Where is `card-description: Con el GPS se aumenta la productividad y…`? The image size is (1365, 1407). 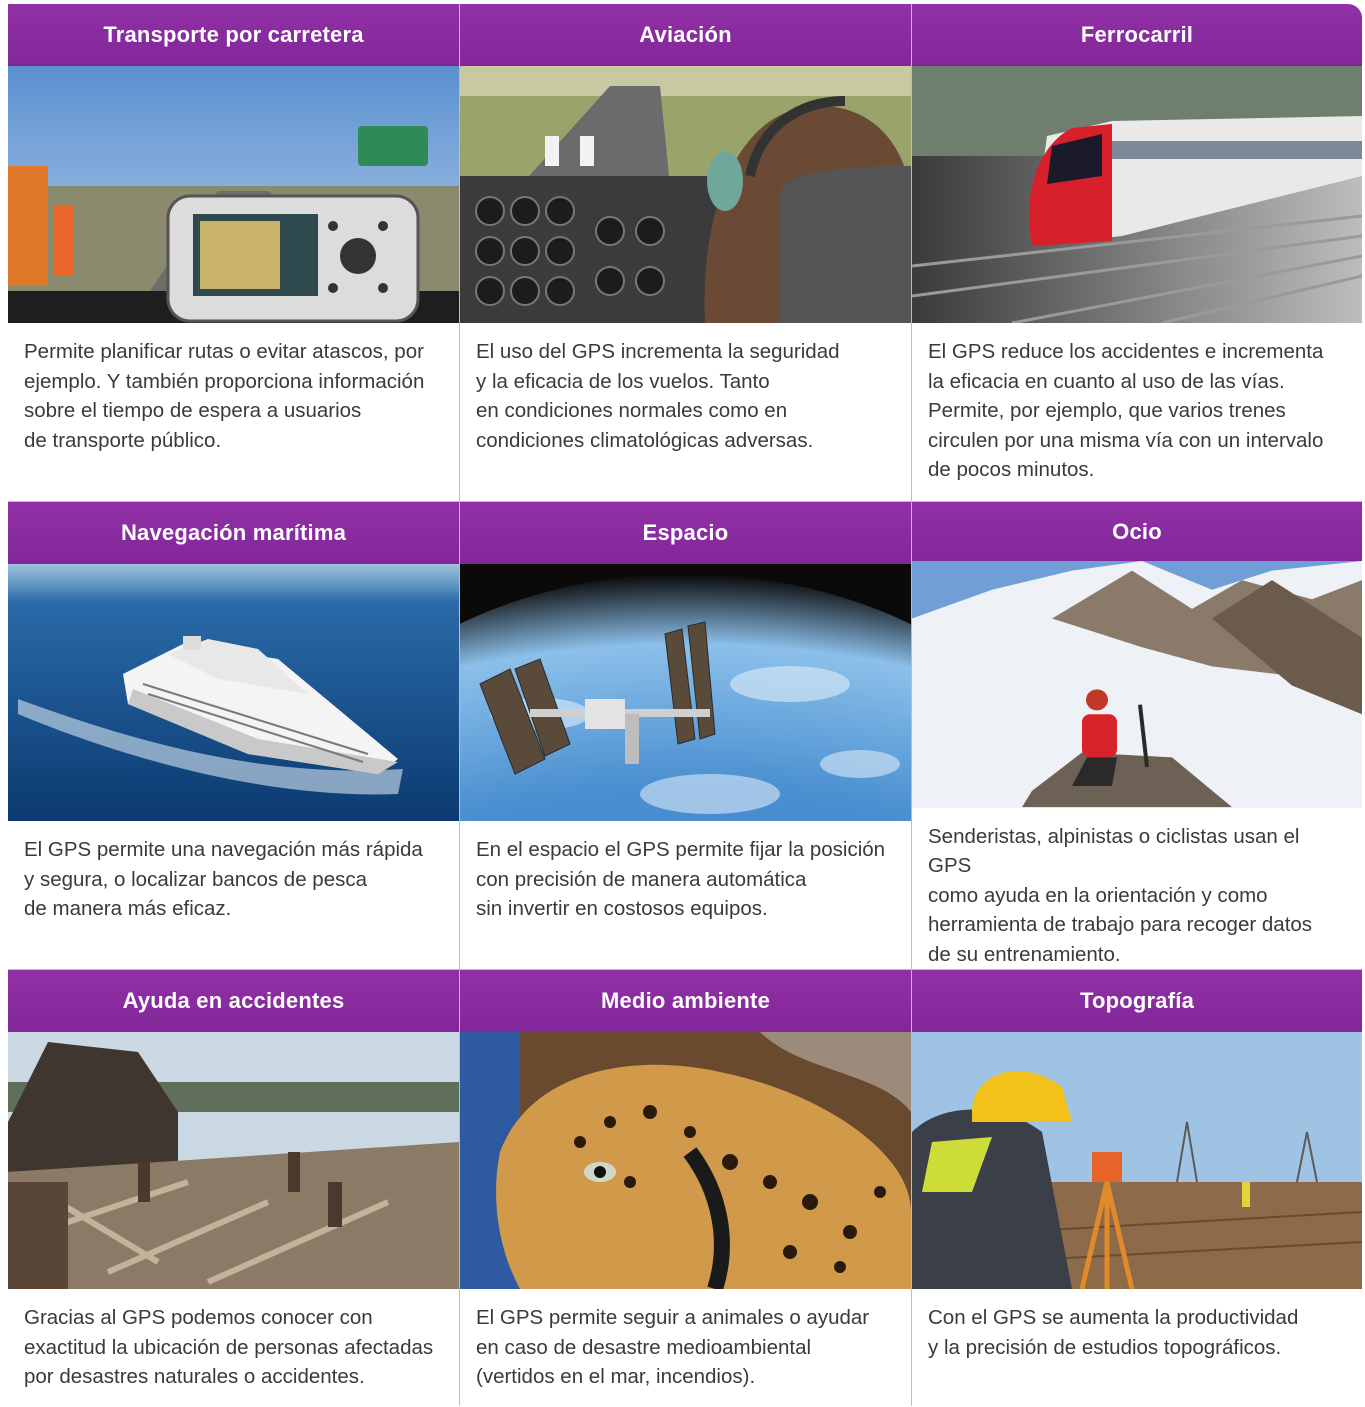
card-description: Con el GPS se aumenta la productividad y… is located at coordinates (1113, 1332).